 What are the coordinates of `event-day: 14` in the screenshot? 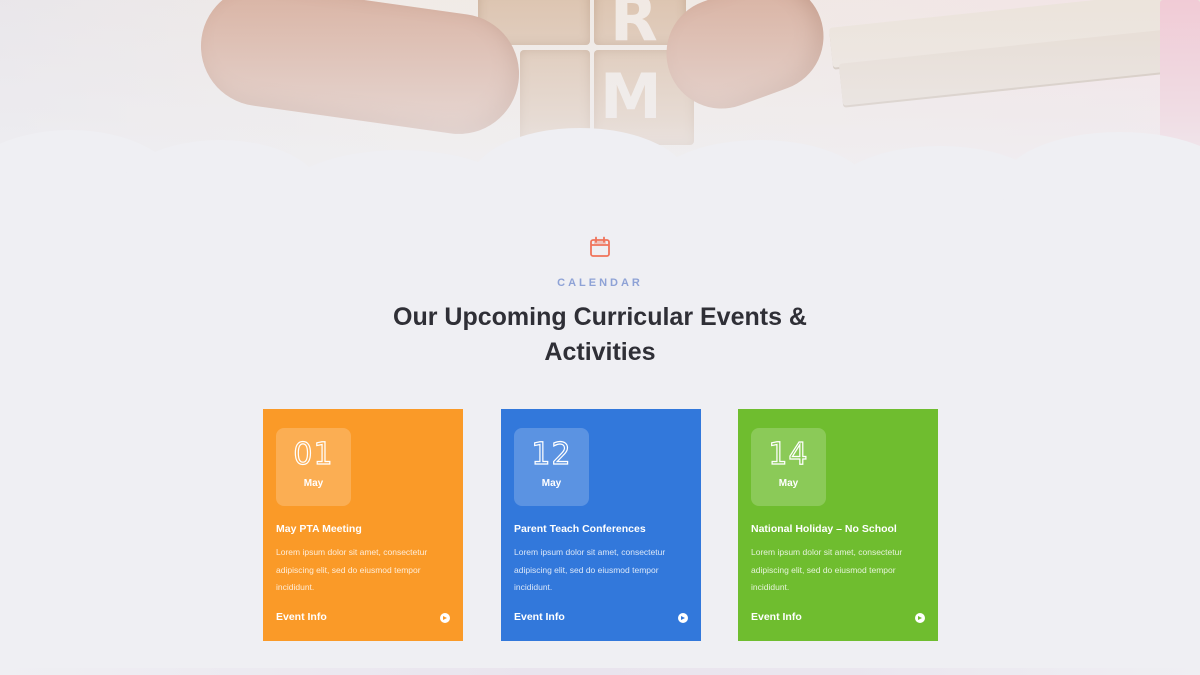 It's located at (788, 454).